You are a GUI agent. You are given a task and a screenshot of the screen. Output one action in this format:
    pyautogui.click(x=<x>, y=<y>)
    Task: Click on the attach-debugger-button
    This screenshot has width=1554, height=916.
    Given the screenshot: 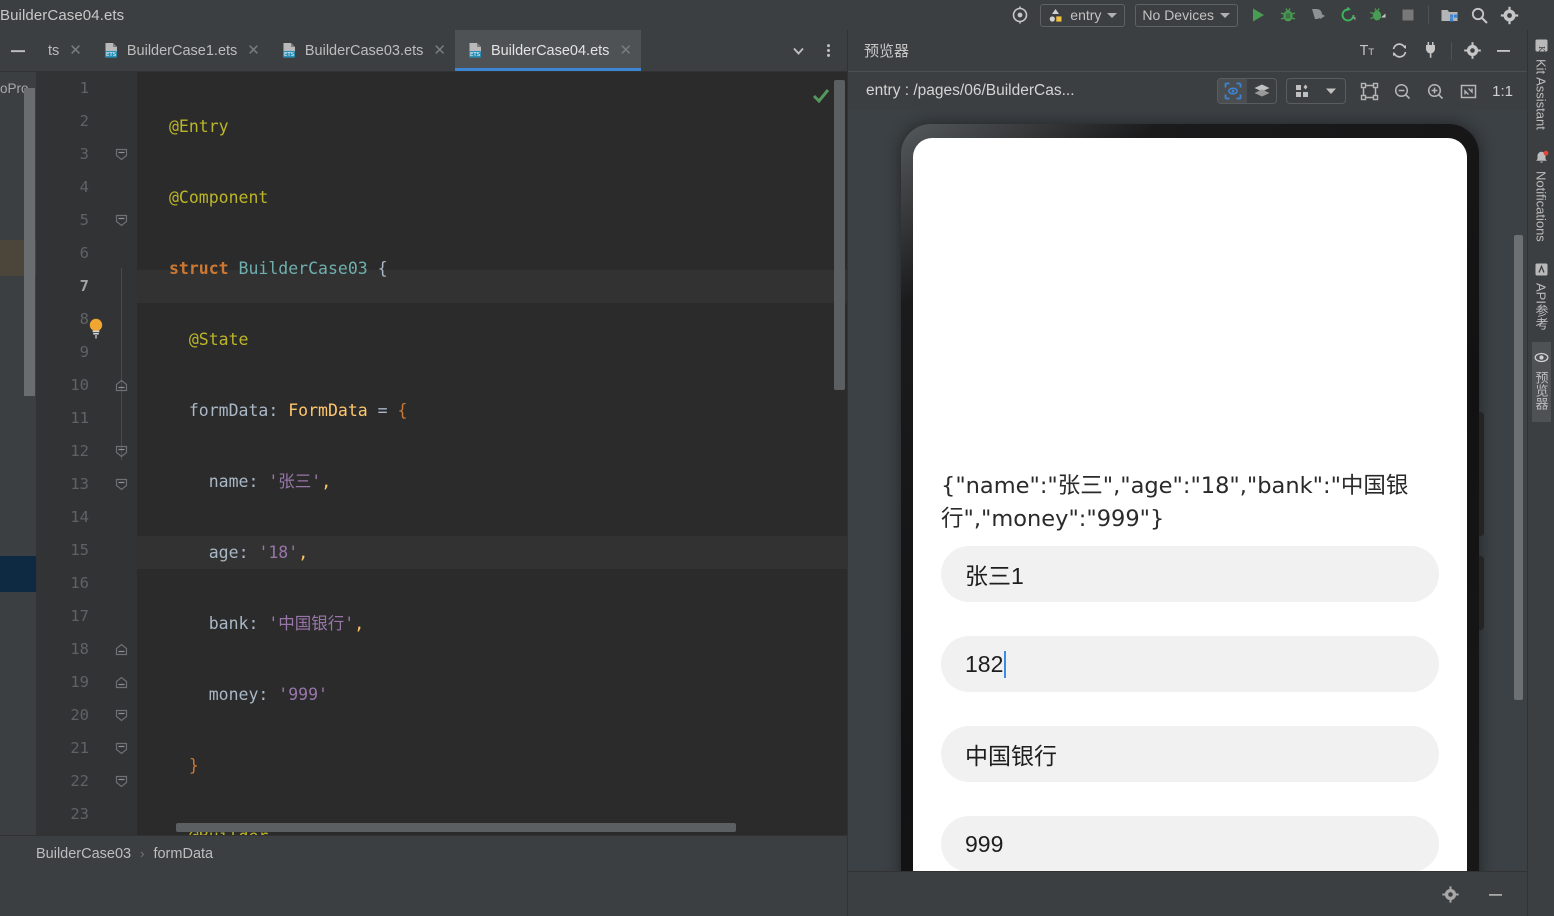 What is the action you would take?
    pyautogui.click(x=1318, y=15)
    